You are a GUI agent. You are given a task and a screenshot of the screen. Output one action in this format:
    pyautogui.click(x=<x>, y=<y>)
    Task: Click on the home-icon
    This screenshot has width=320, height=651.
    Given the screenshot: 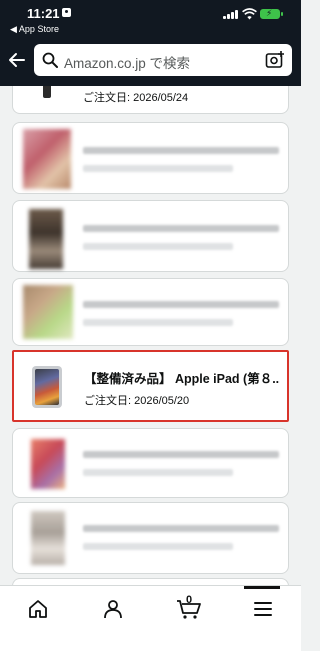 What is the action you would take?
    pyautogui.click(x=38, y=609)
    